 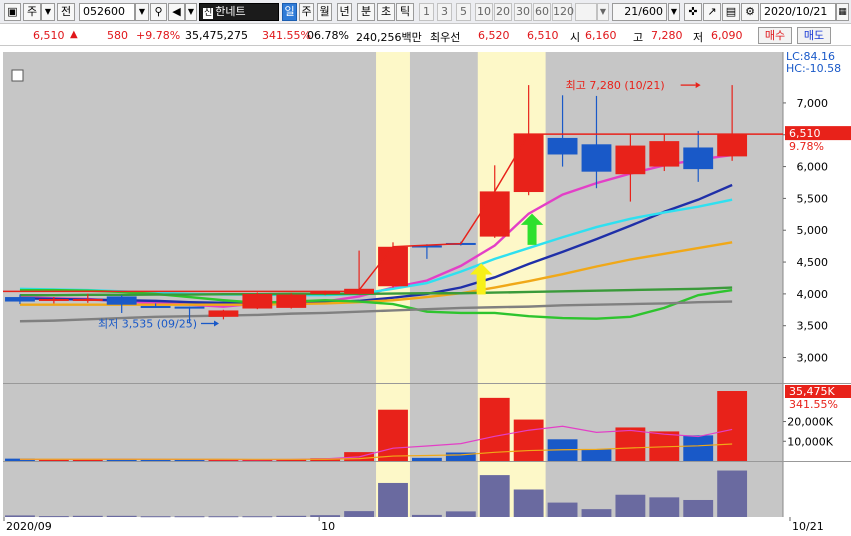 I want to click on count-dropdown-icon: ▼, so click(x=674, y=12).